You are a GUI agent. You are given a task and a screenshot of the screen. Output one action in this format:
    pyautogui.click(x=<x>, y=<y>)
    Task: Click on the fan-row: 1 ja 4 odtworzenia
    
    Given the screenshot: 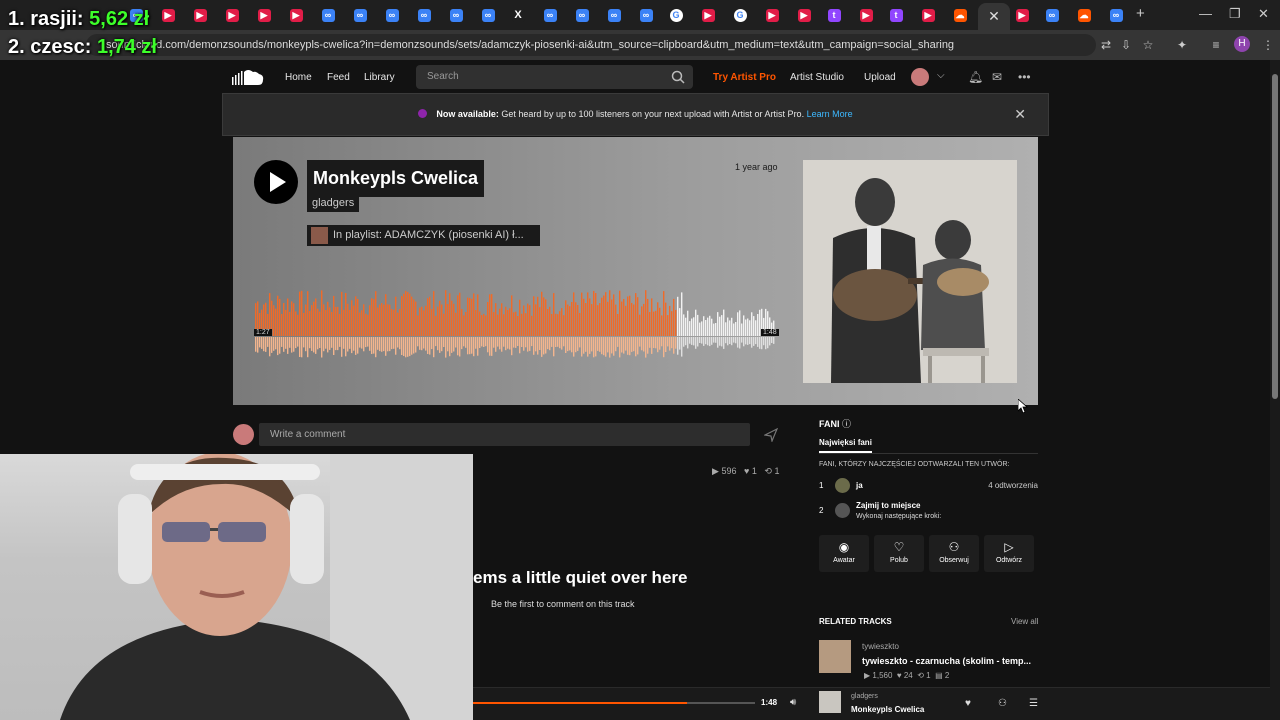 What is the action you would take?
    pyautogui.click(x=928, y=486)
    